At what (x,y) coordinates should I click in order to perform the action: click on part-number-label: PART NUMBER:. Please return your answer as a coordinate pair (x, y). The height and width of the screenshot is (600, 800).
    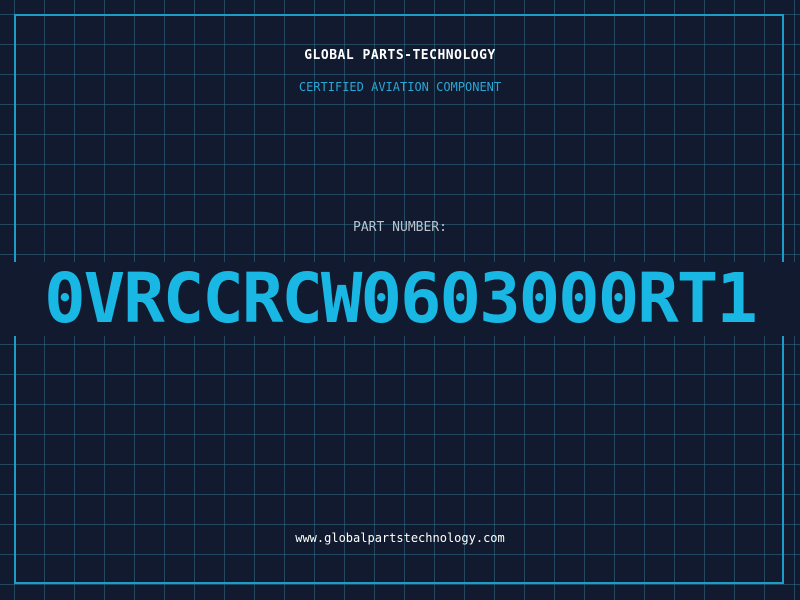
    Looking at the image, I should click on (400, 227).